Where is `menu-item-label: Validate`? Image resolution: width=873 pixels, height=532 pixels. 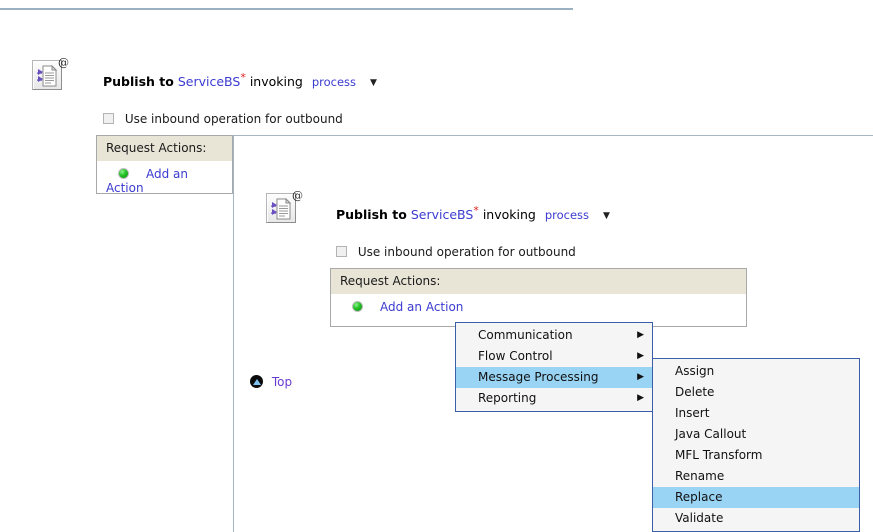
menu-item-label: Validate is located at coordinates (699, 518).